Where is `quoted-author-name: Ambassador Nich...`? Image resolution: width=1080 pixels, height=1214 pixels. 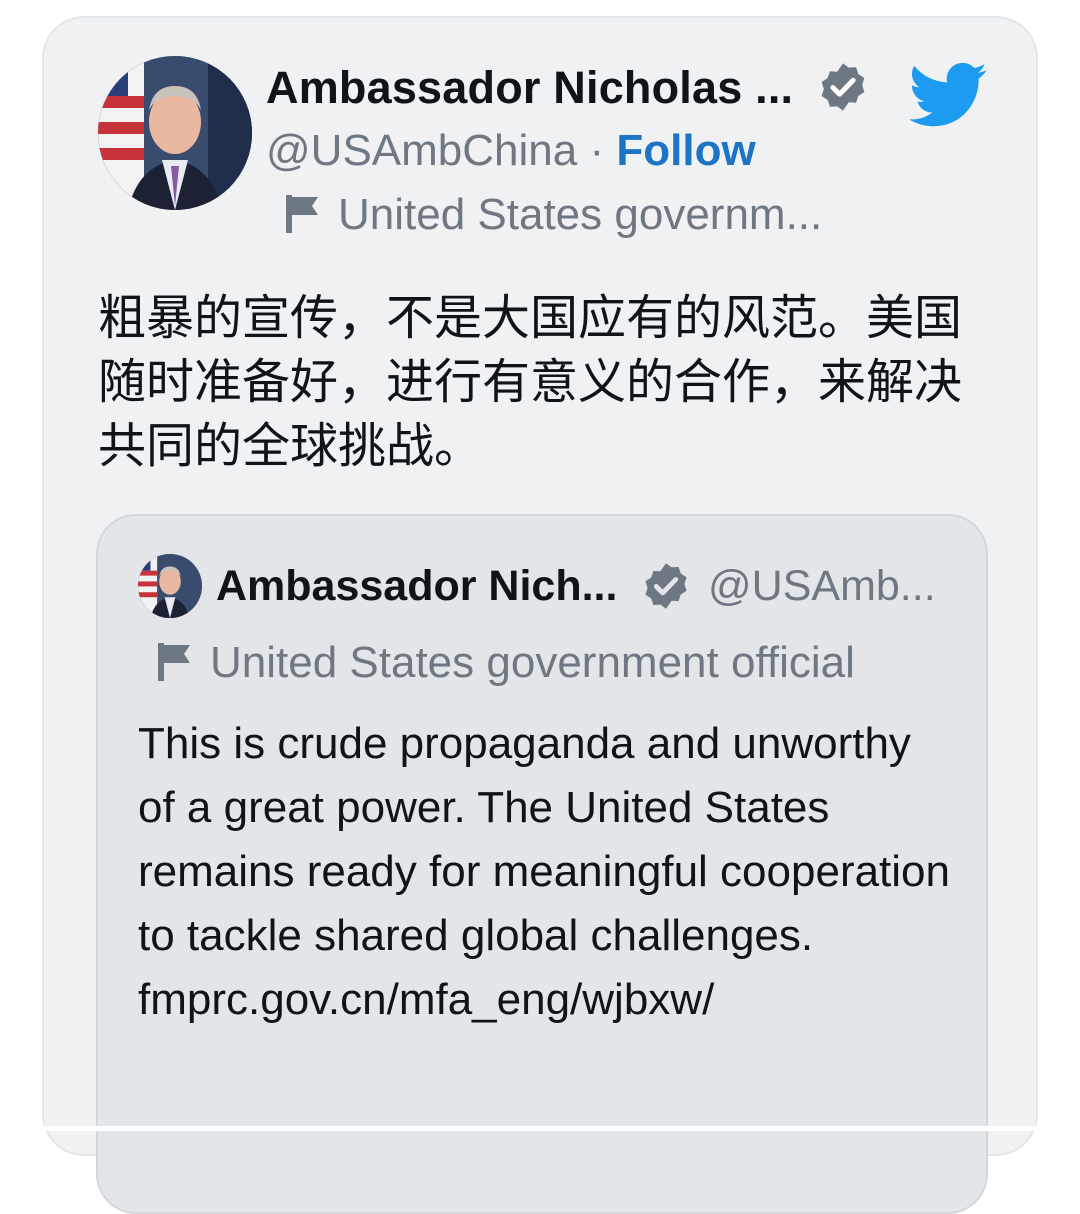 quoted-author-name: Ambassador Nich... is located at coordinates (416, 586).